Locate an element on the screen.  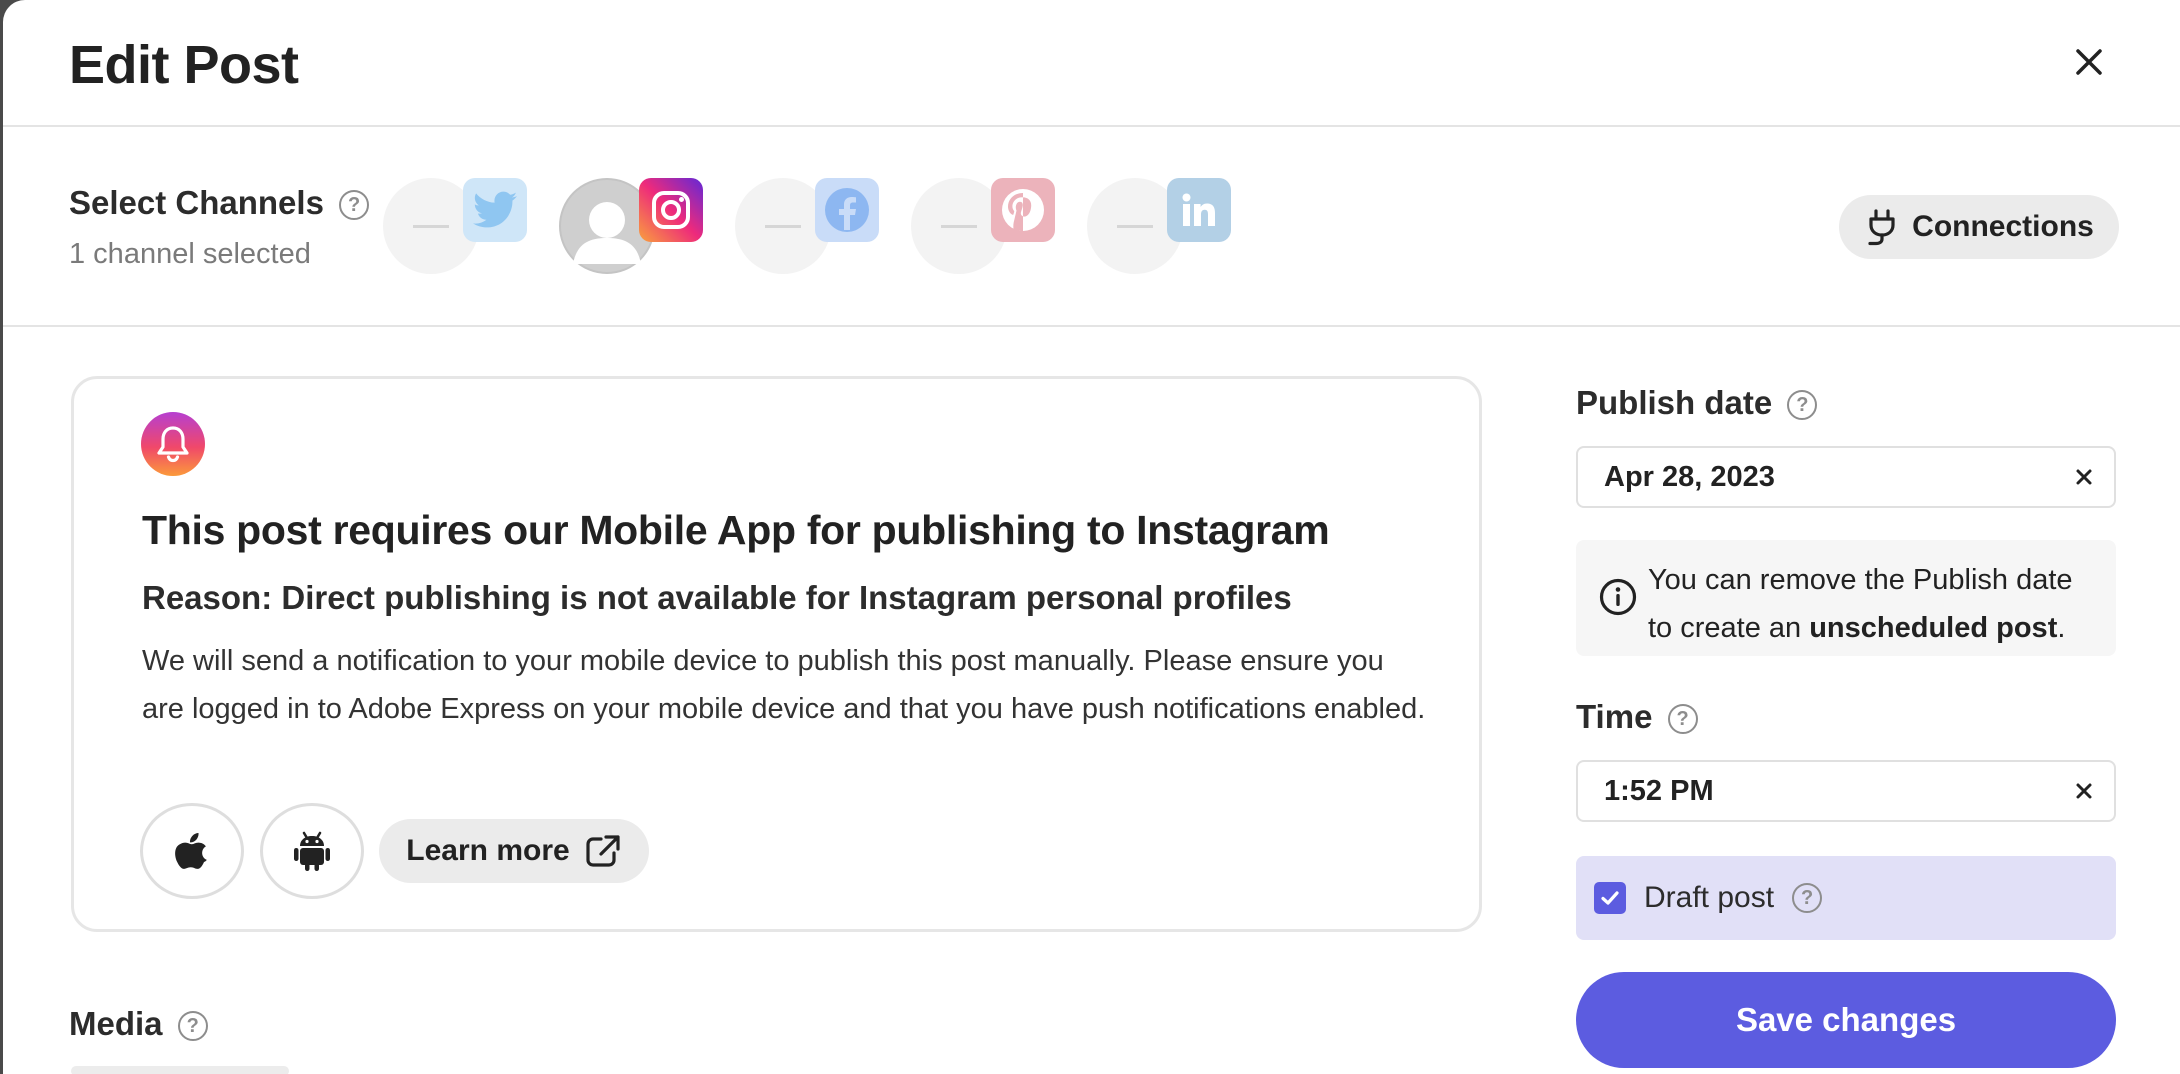
ios-app-button is located at coordinates (192, 851).